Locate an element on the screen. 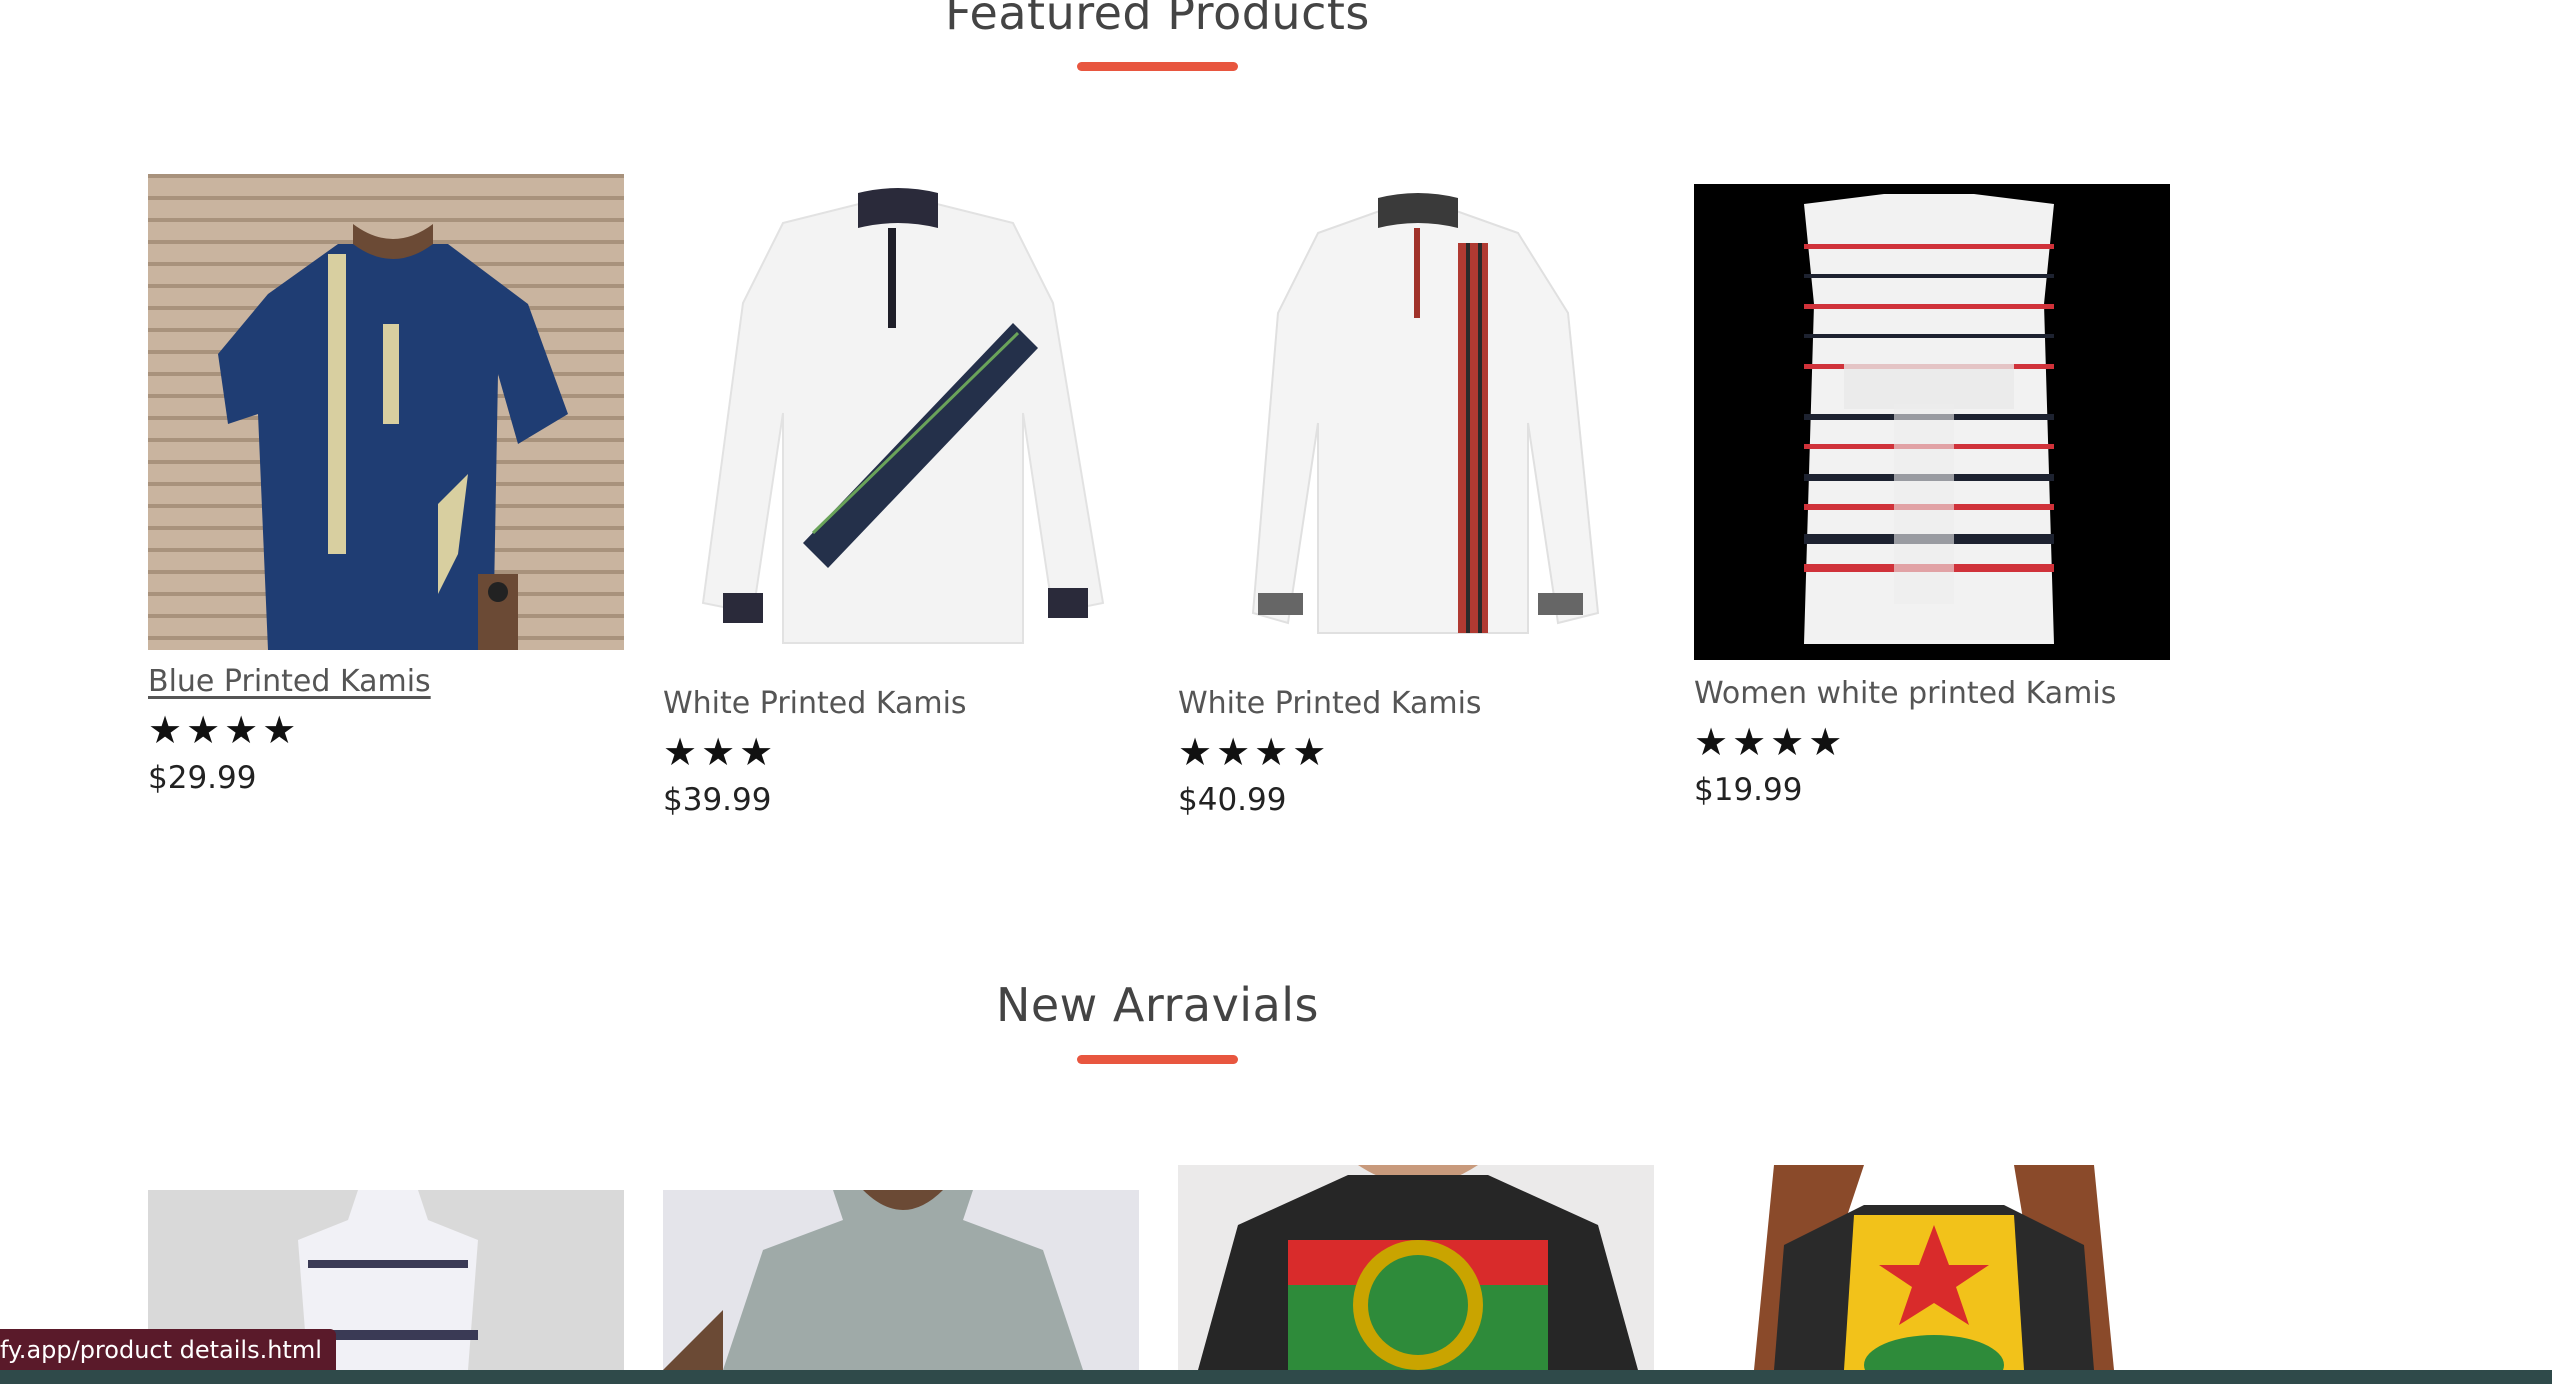  new-arrivals-title-underline is located at coordinates (1157, 1059).